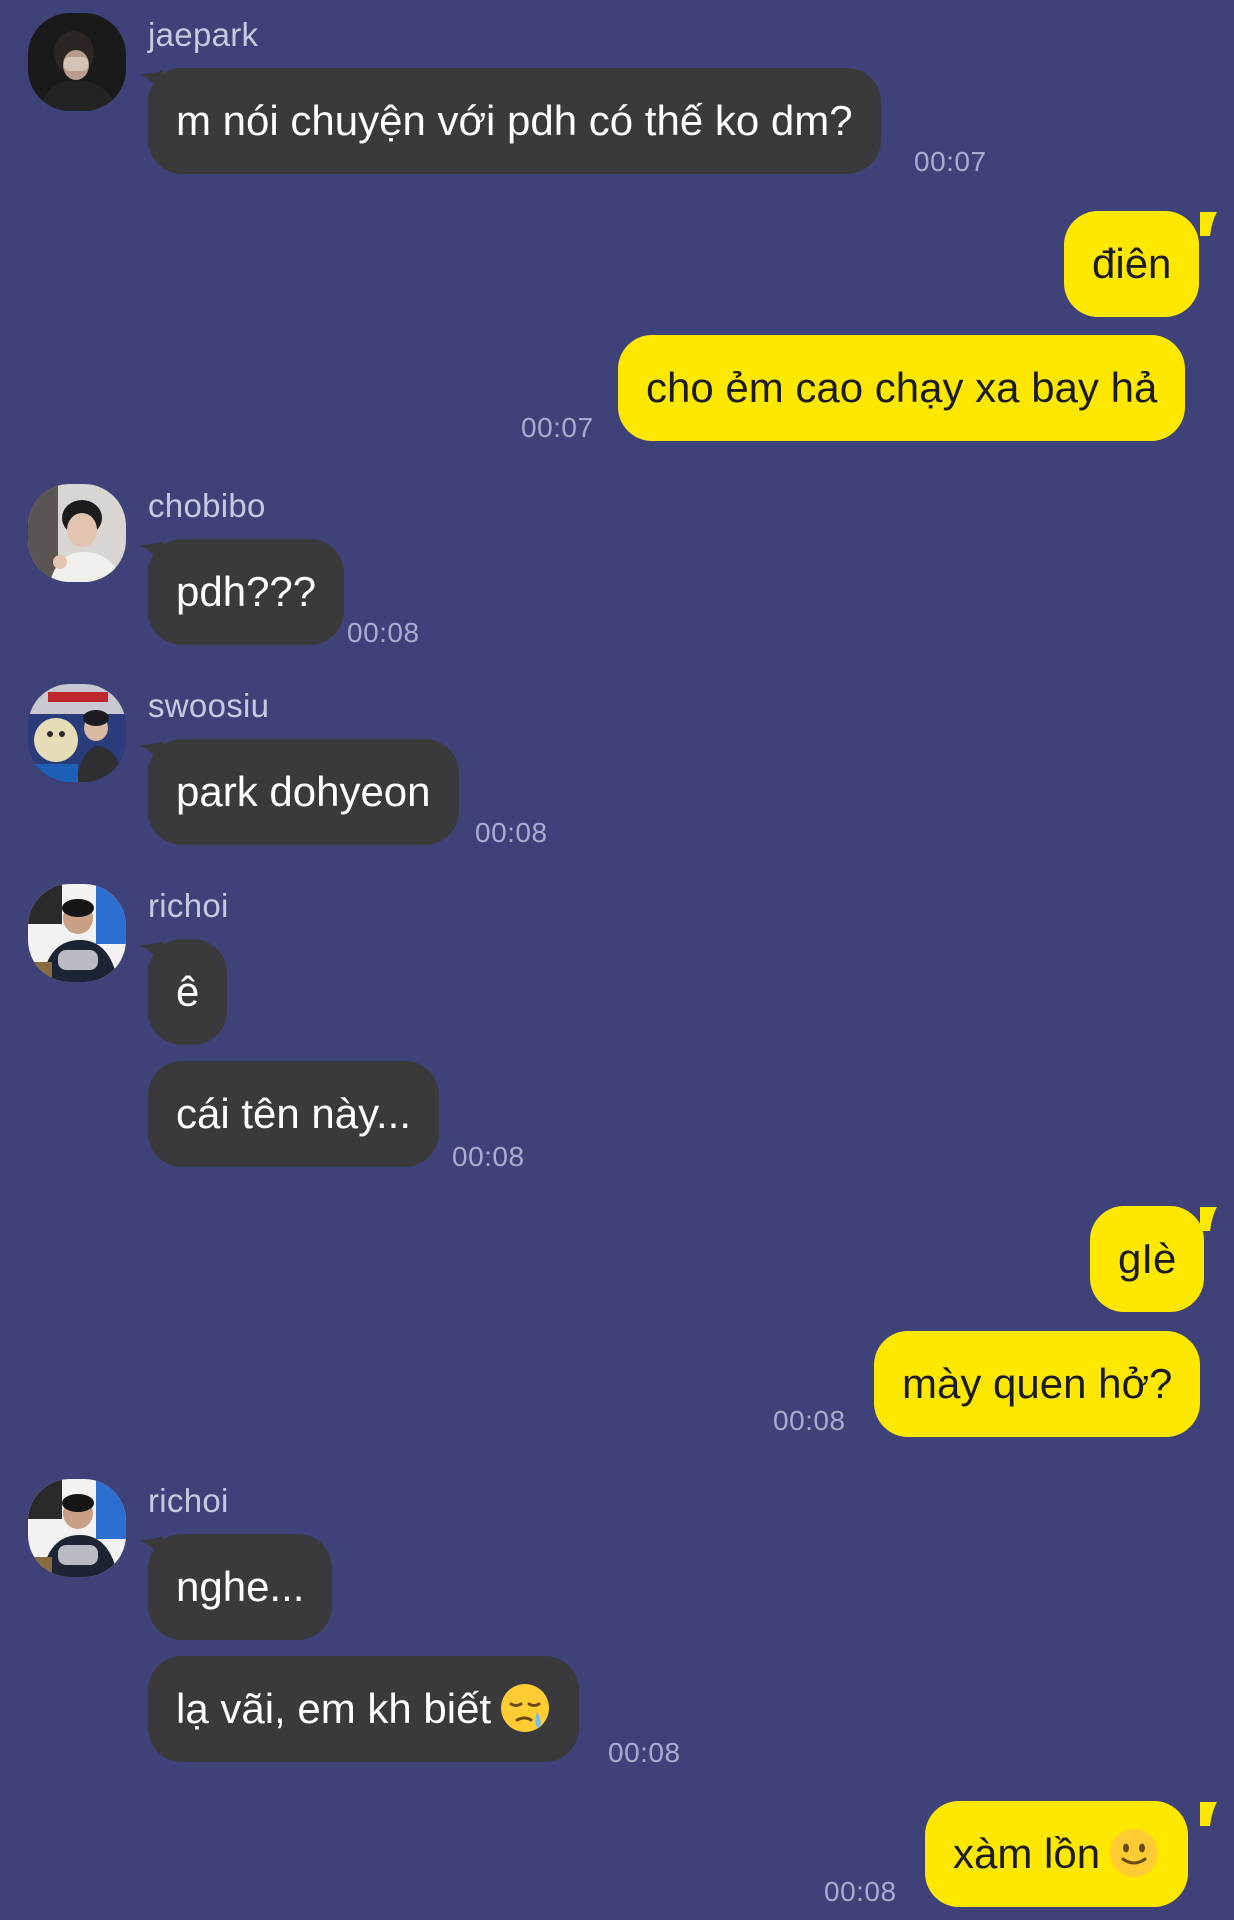 Image resolution: width=1234 pixels, height=1920 pixels. What do you see at coordinates (203, 34) in the screenshot?
I see `sender-name: jaepark` at bounding box center [203, 34].